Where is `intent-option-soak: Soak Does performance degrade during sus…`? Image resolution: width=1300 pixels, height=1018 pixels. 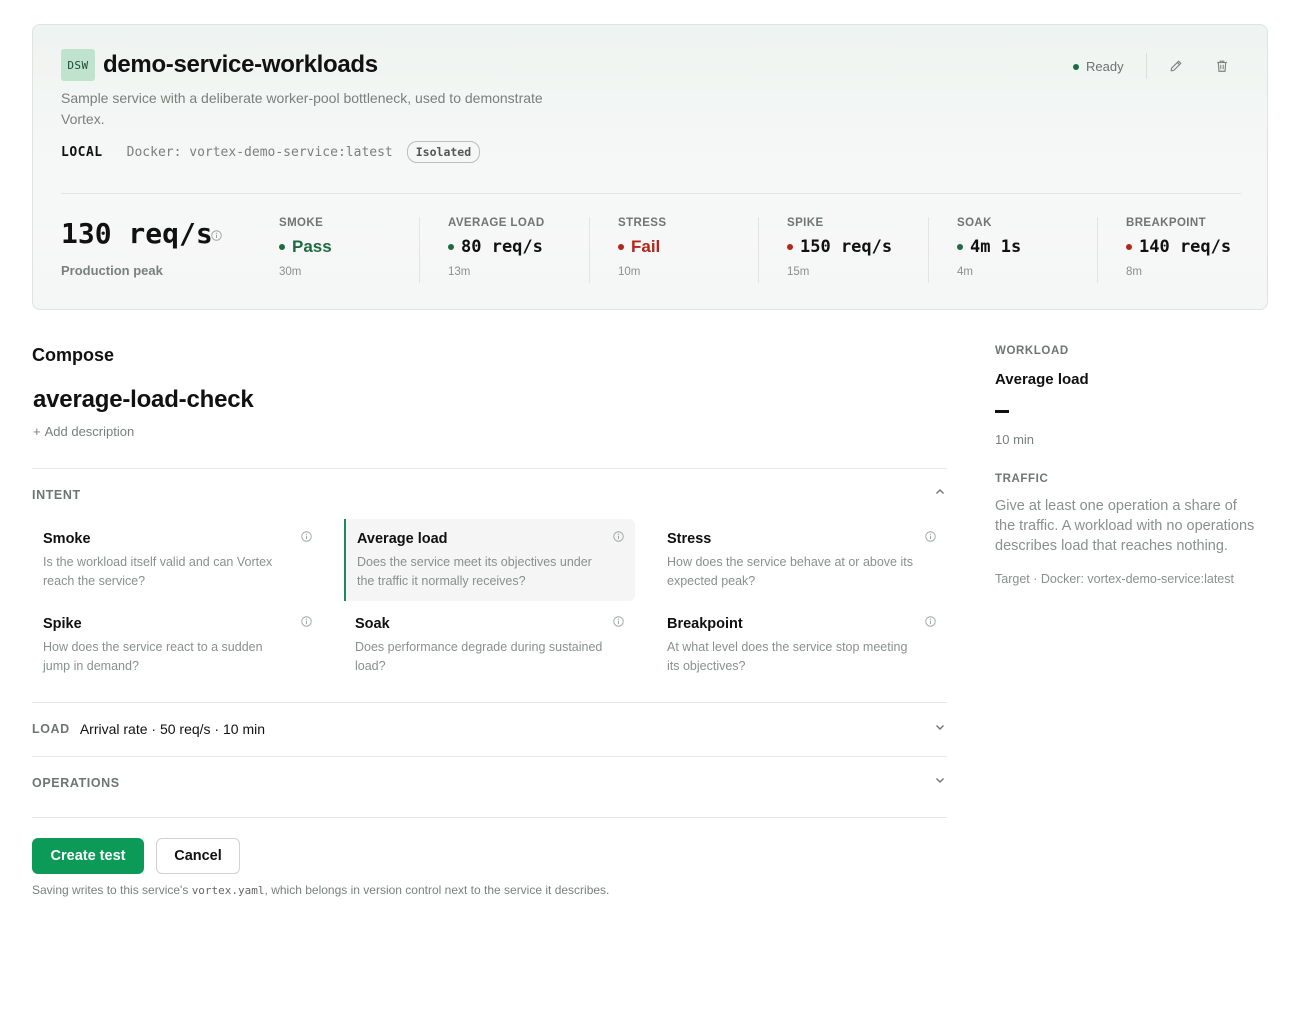 intent-option-soak: Soak Does performance degrade during sus… is located at coordinates (489, 645).